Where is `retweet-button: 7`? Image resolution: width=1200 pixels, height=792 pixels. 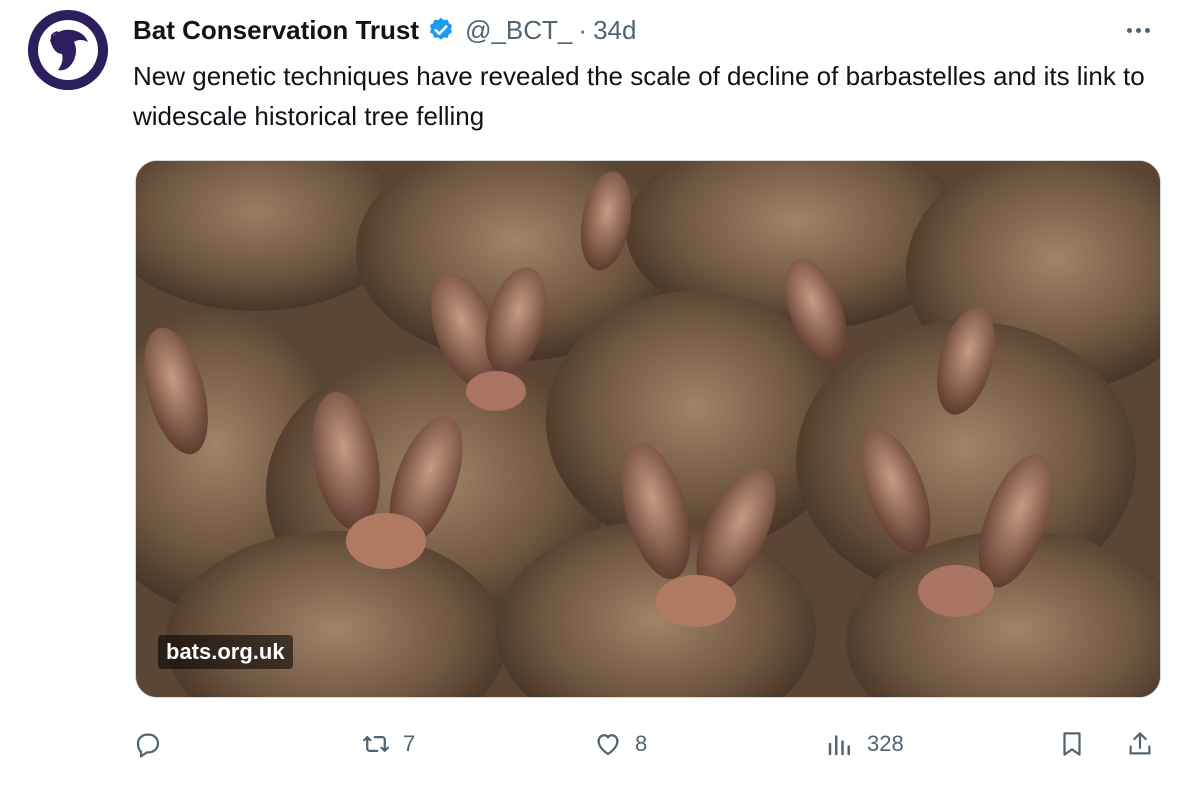 retweet-button: 7 is located at coordinates (388, 744).